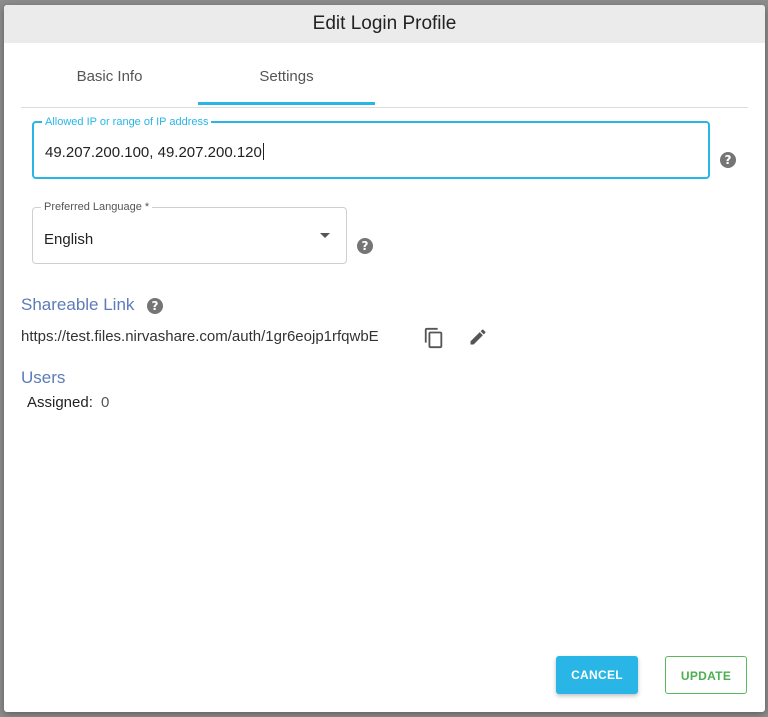 This screenshot has height=717, width=768. I want to click on tab-settings: Settings, so click(286, 81).